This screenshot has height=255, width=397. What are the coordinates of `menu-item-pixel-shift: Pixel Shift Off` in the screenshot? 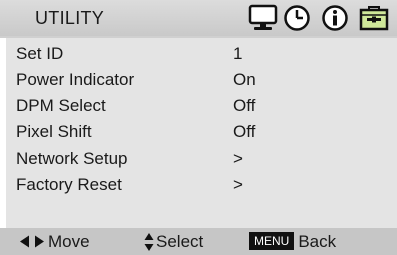 It's located at (203, 132).